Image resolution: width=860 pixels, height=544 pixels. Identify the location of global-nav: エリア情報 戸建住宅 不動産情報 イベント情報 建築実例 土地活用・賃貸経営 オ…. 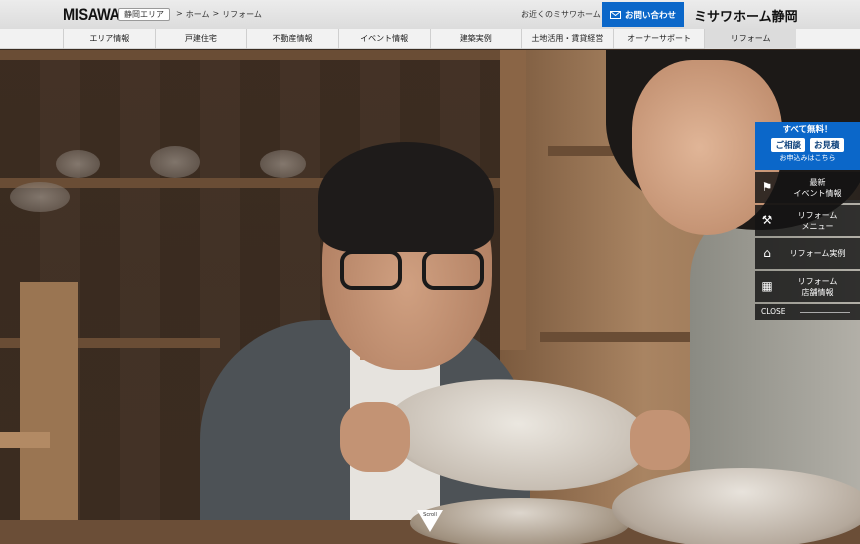
(430, 39).